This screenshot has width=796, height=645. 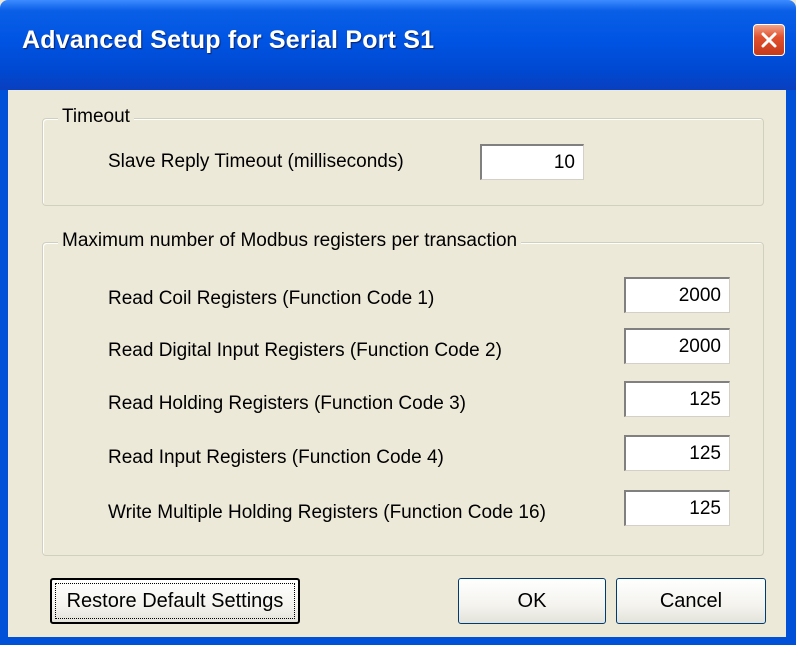 What do you see at coordinates (287, 403) in the screenshot?
I see `read-holding-registers-label: Read Holding Registers (Function Code 3)` at bounding box center [287, 403].